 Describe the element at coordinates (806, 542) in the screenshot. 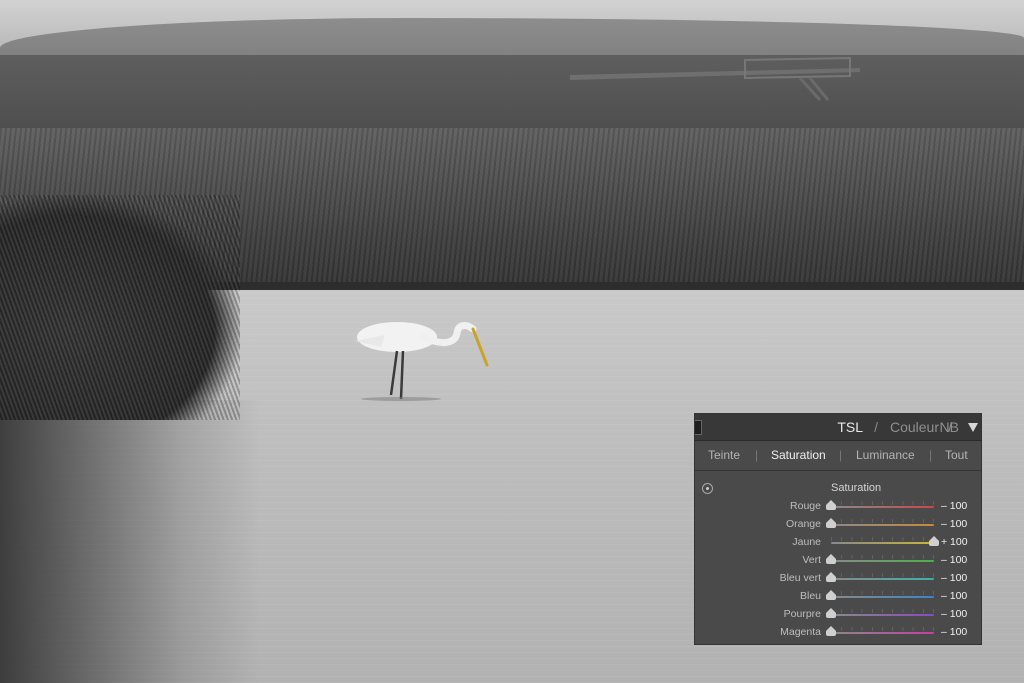

I see `slider-label: Jaune` at that location.